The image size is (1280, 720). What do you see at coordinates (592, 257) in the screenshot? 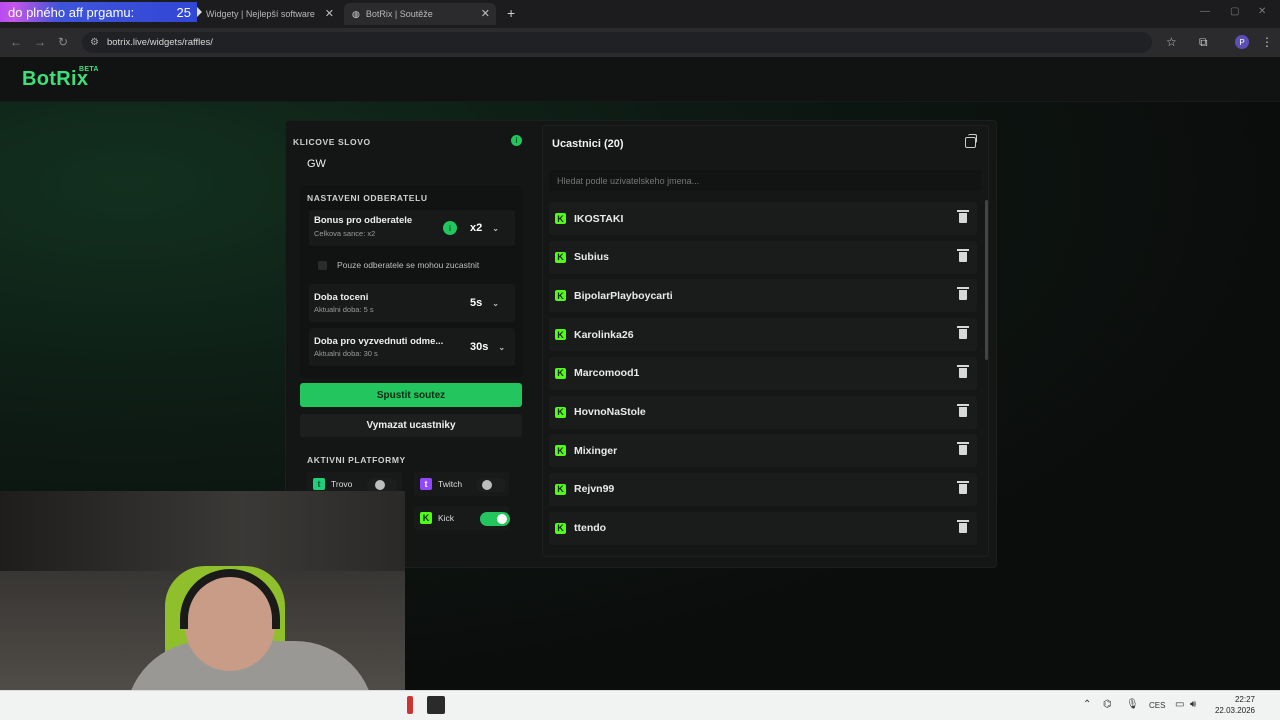
I see `participant-name: Subius` at bounding box center [592, 257].